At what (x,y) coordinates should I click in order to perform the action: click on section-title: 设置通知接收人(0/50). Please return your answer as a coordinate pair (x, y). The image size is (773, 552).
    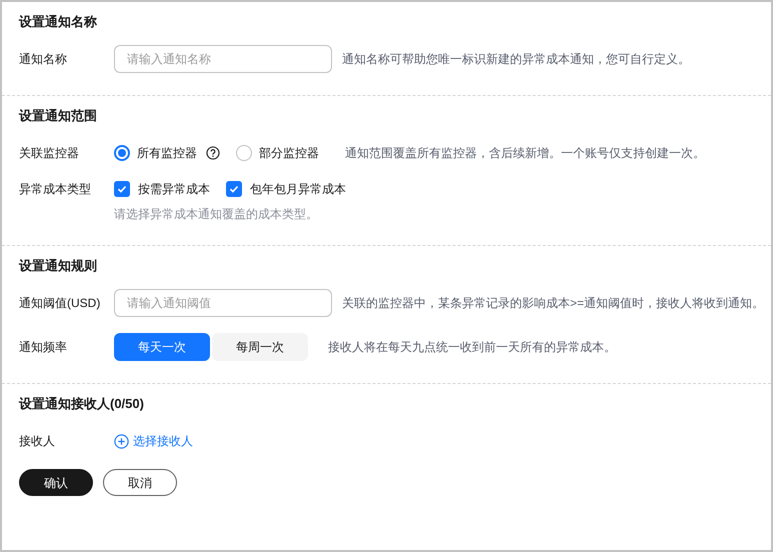
    Looking at the image, I should click on (82, 404).